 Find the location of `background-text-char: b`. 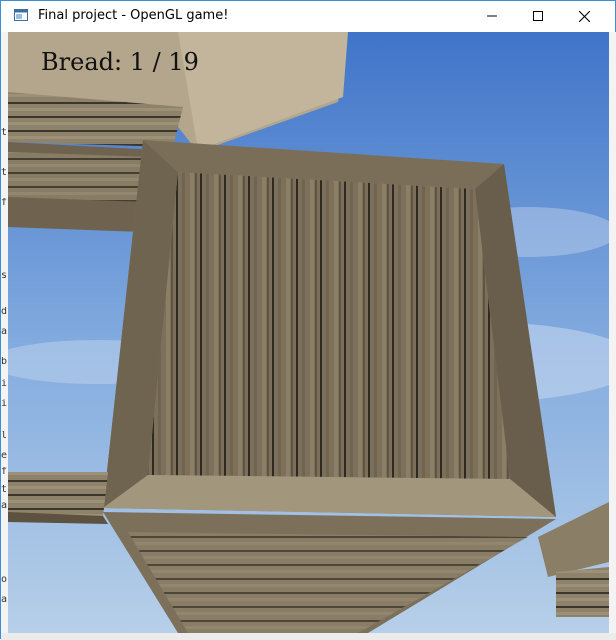

background-text-char: b is located at coordinates (4, 362).